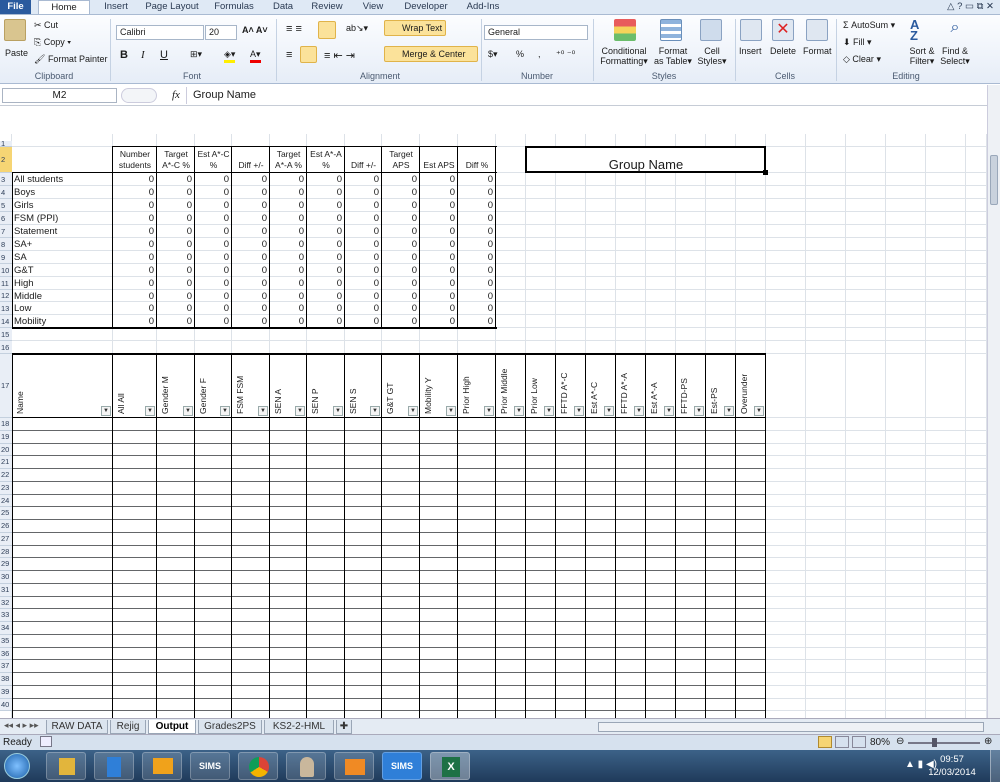  Describe the element at coordinates (143, 55) in the screenshot. I see `italic-button: I` at that location.